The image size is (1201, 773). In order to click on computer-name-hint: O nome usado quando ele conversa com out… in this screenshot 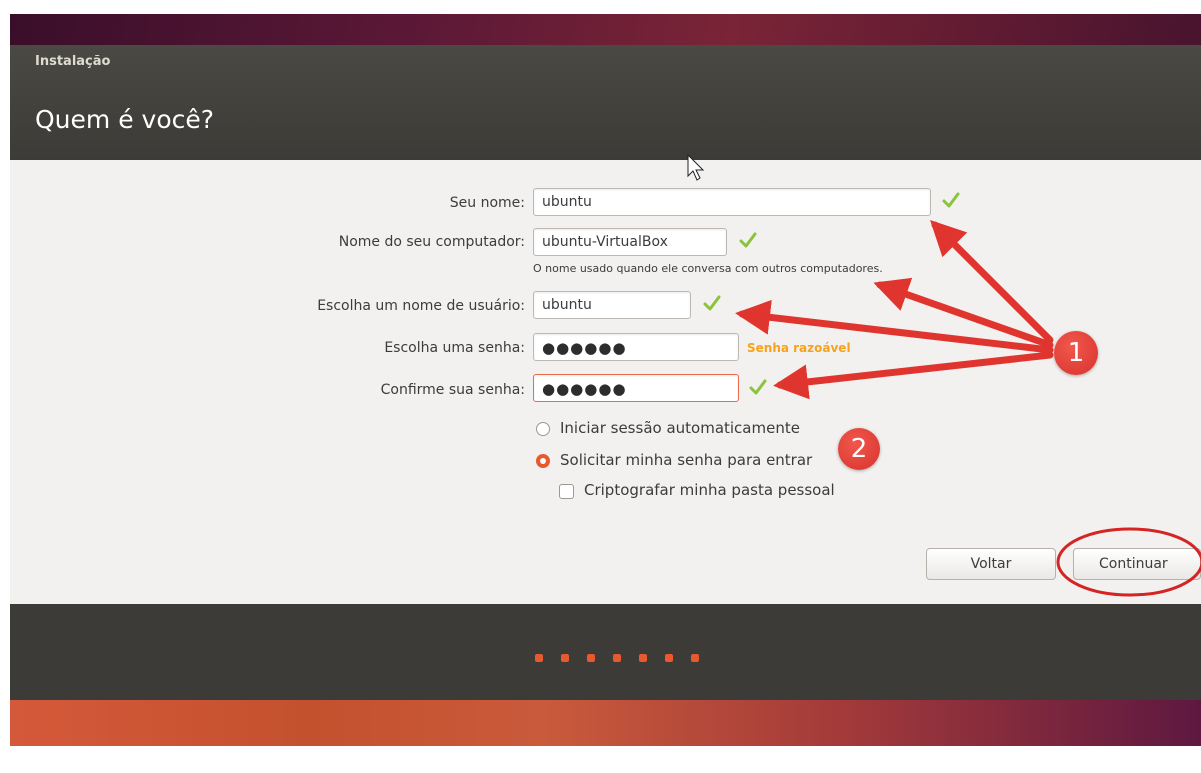, I will do `click(708, 268)`.